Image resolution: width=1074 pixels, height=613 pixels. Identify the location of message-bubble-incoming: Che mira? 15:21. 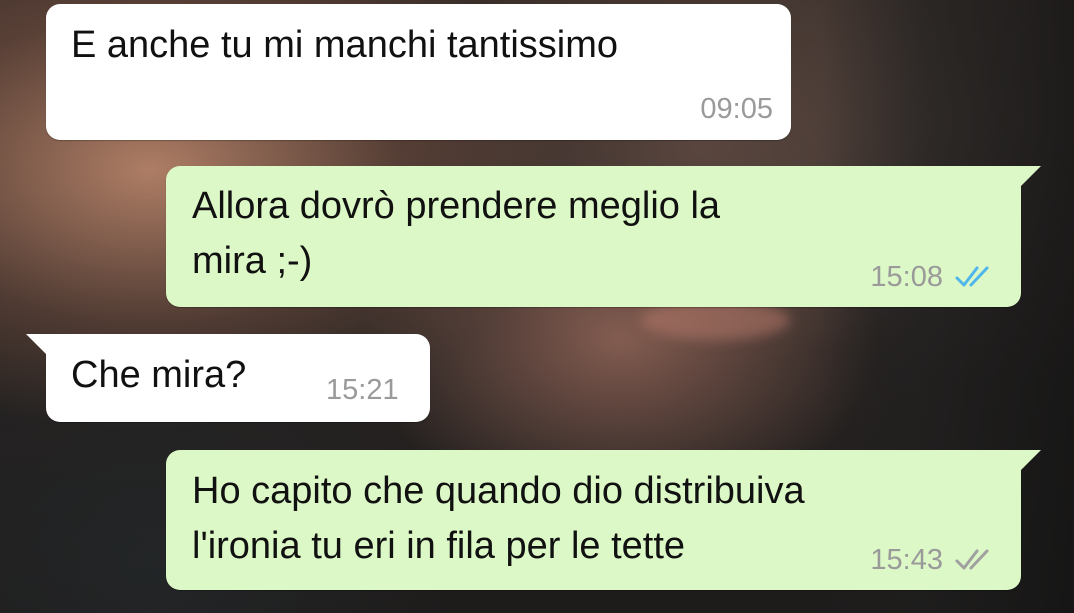
(228, 378).